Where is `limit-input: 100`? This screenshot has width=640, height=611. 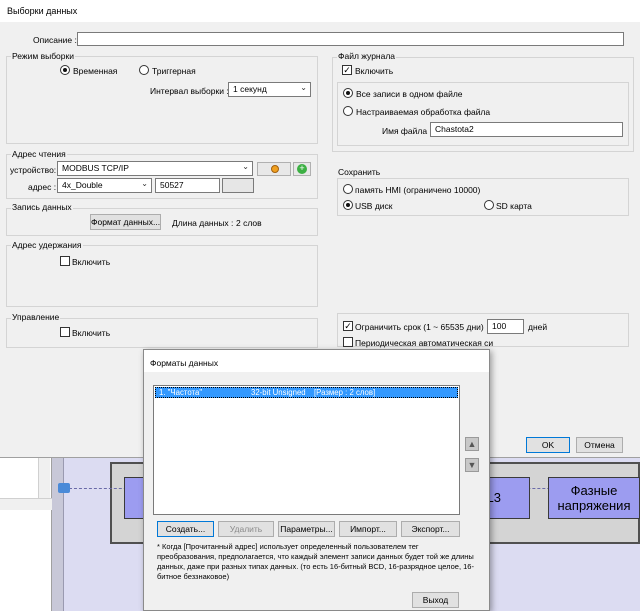
limit-input: 100 is located at coordinates (505, 326).